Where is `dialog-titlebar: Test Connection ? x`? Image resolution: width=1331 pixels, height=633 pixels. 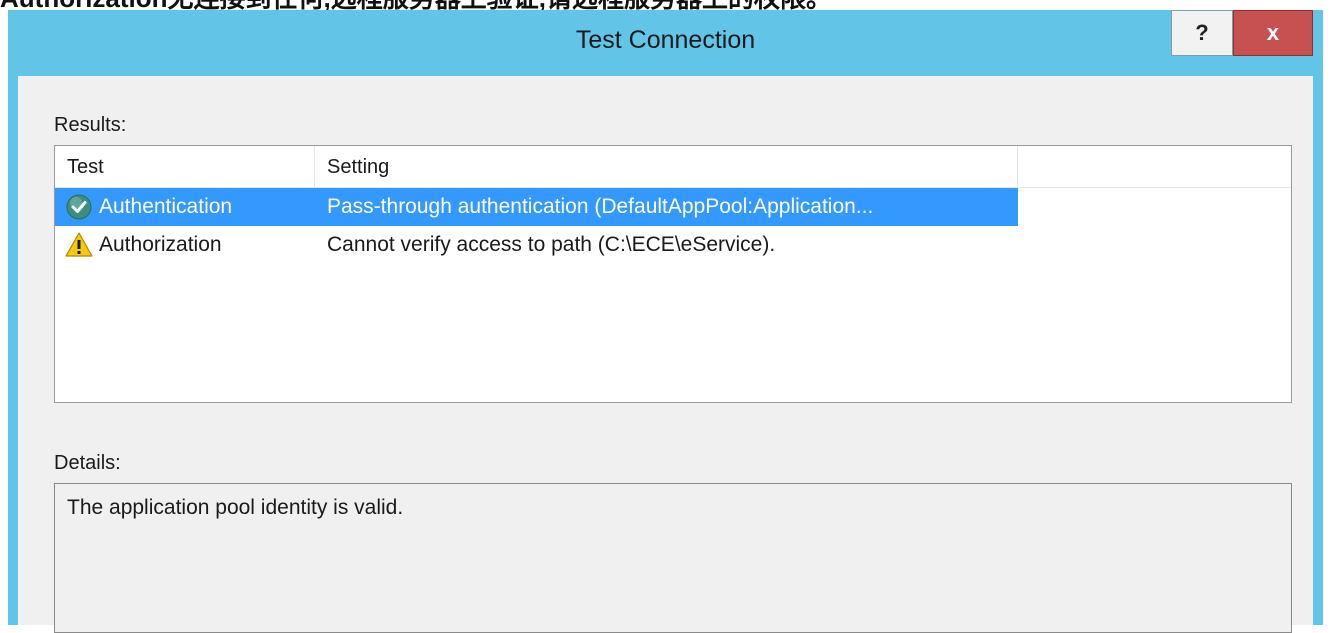 dialog-titlebar: Test Connection ? x is located at coordinates (665, 43).